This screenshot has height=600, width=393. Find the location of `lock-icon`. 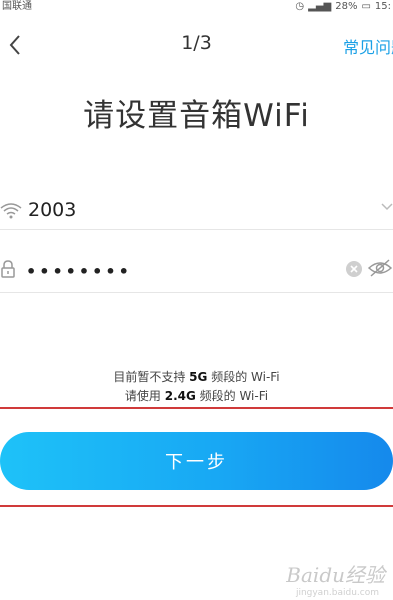

lock-icon is located at coordinates (8, 269).